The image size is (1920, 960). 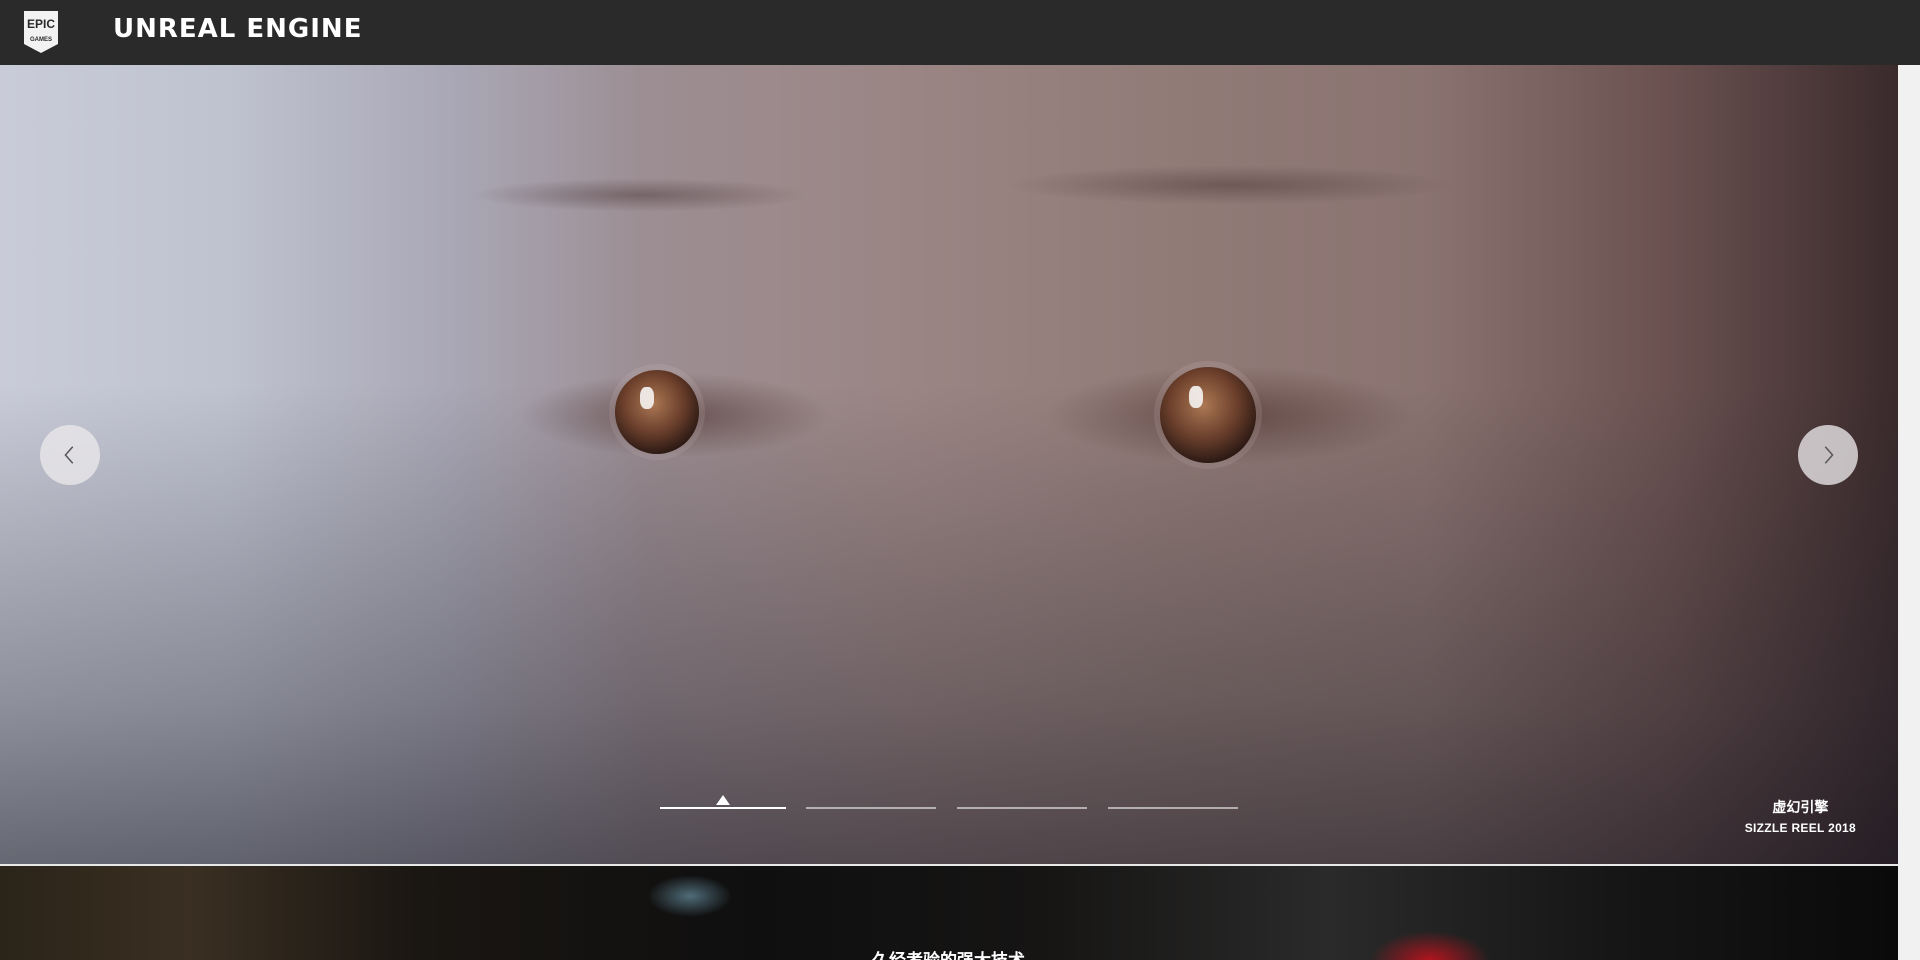 What do you see at coordinates (950, 803) in the screenshot?
I see `carousel-indicators` at bounding box center [950, 803].